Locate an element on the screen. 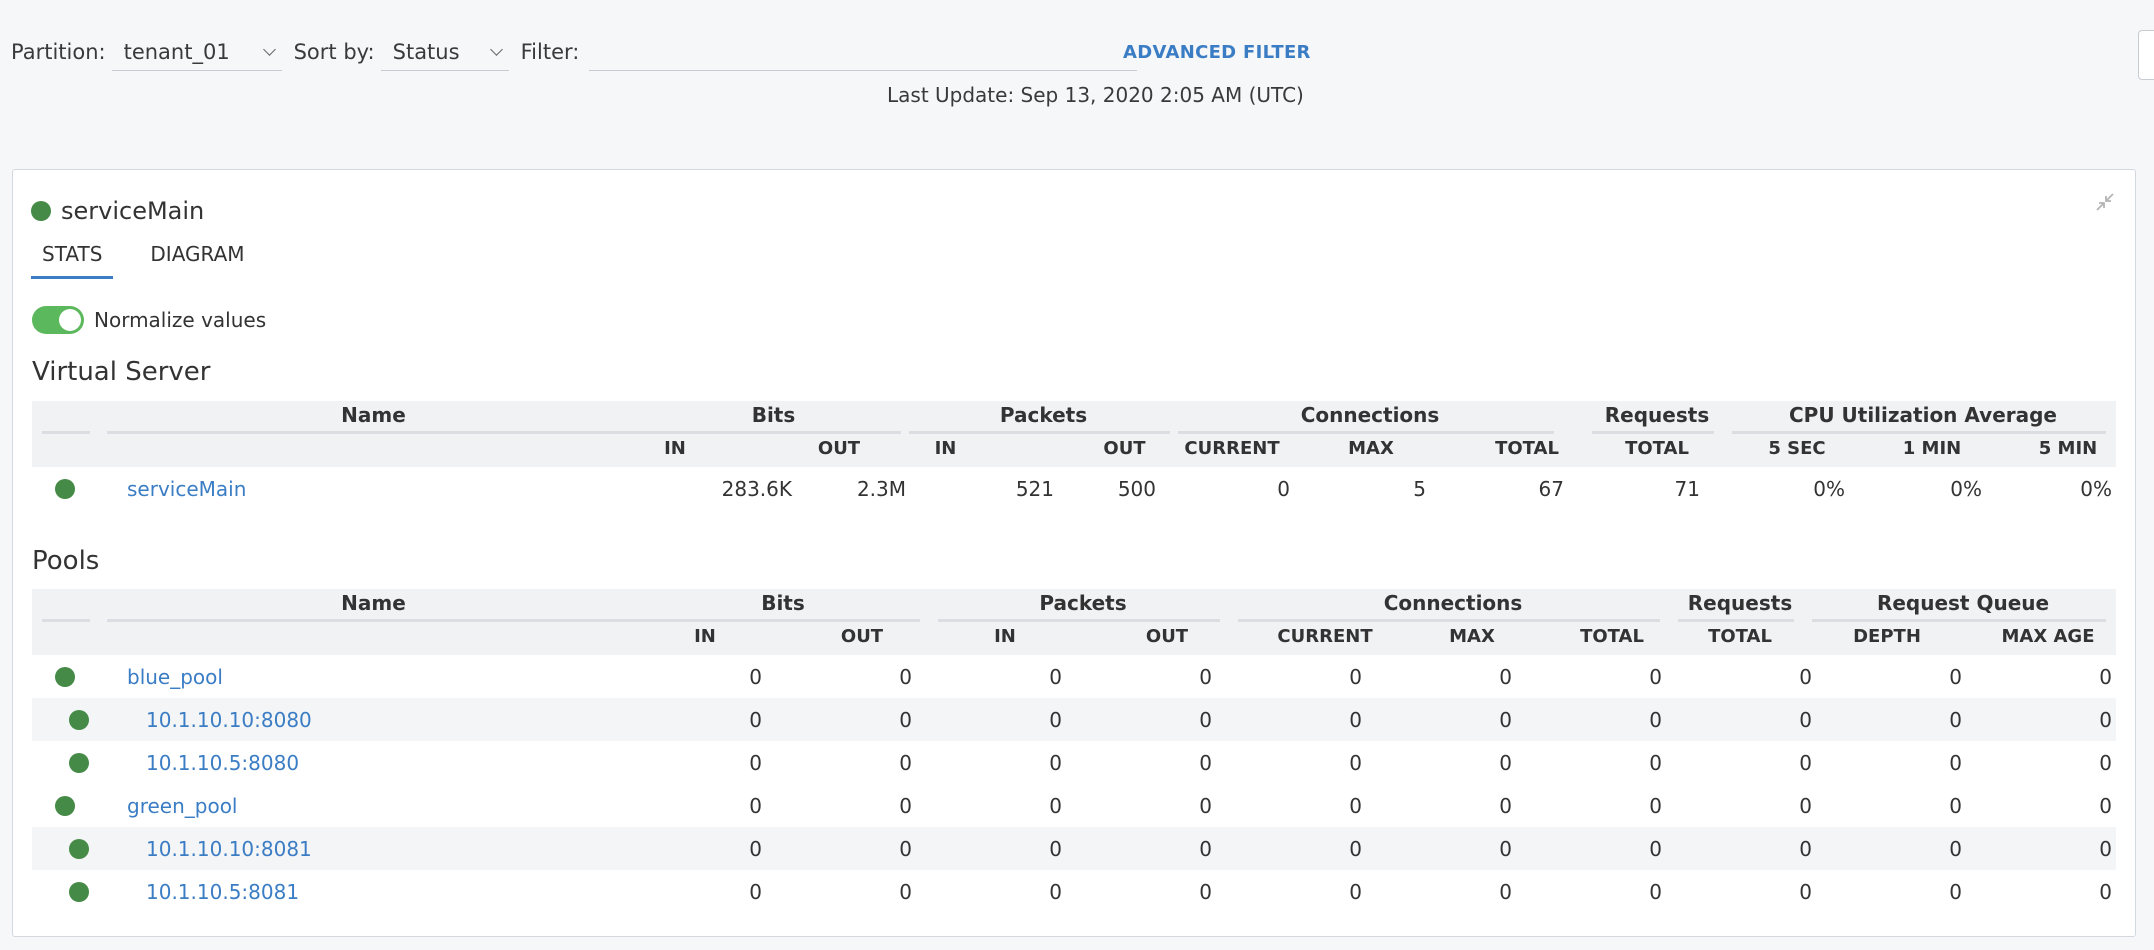 The height and width of the screenshot is (950, 2154). pool-member-link: 10.1.10.5:8081 is located at coordinates (222, 892).